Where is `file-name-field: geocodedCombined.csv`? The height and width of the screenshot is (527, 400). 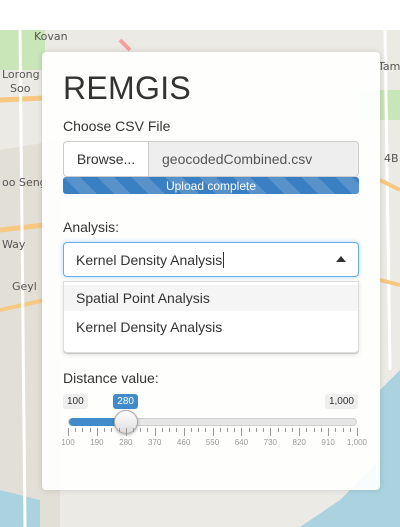
file-name-field: geocodedCombined.csv is located at coordinates (253, 159).